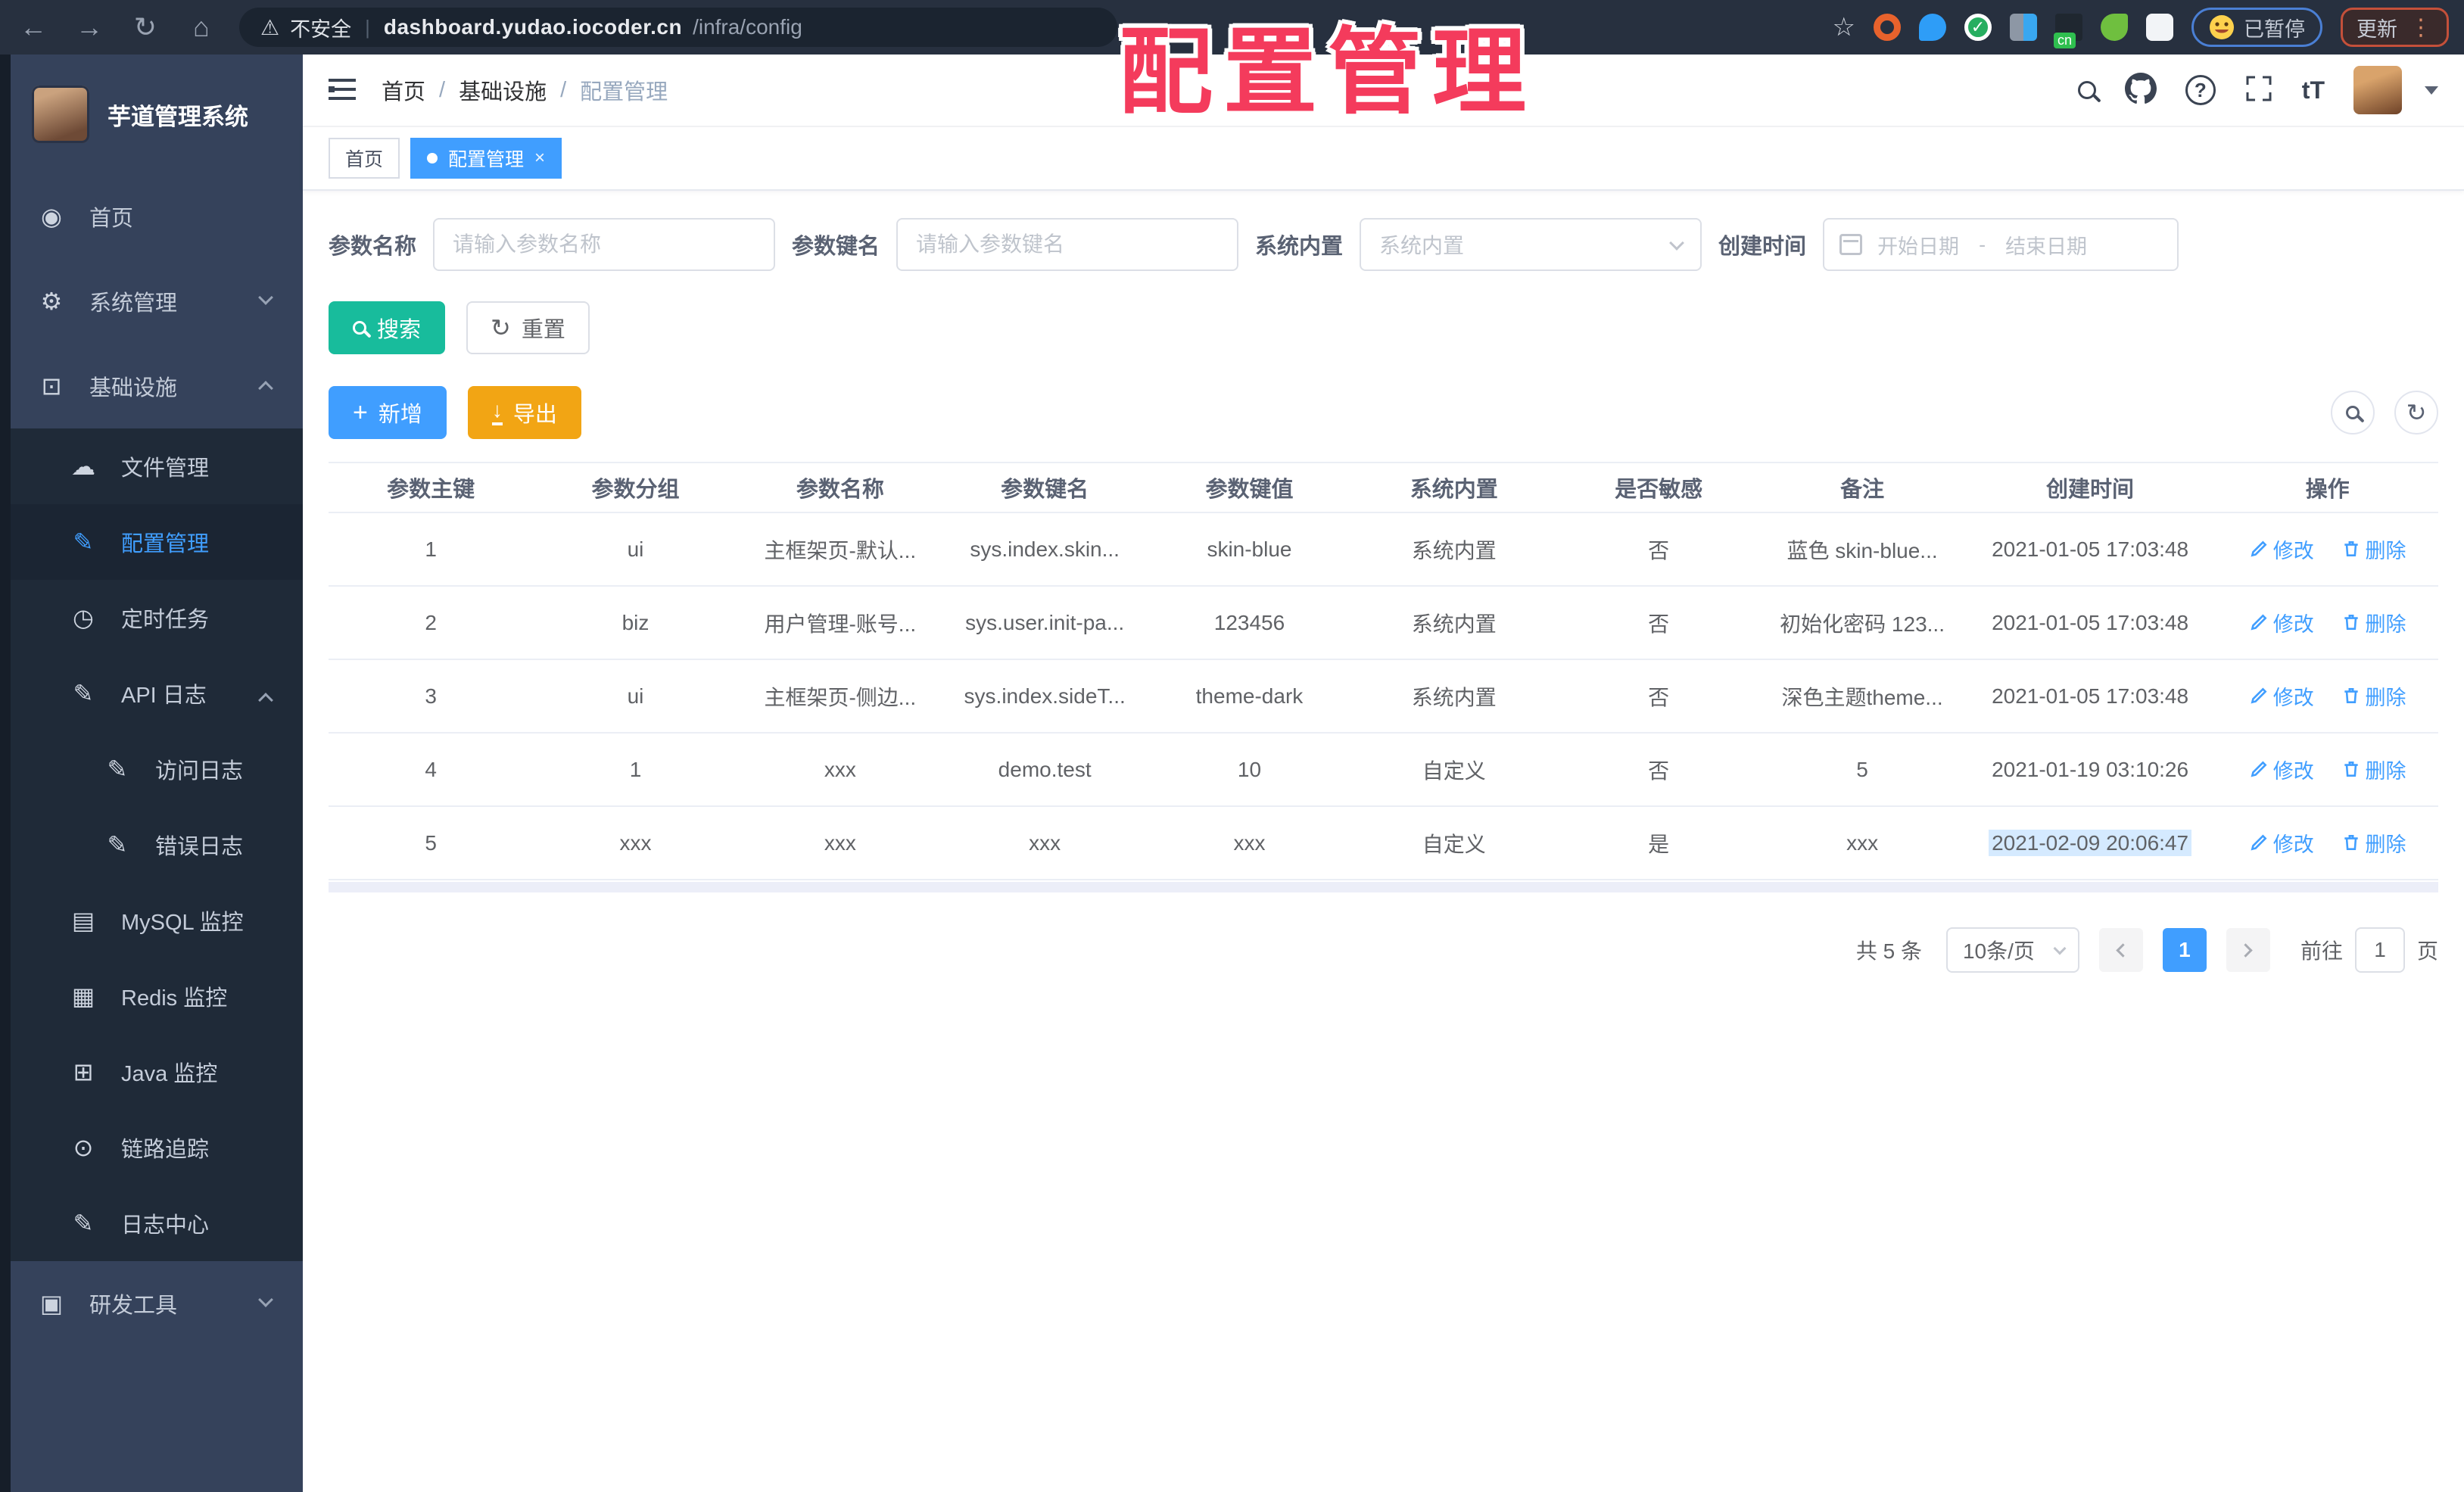 The width and height of the screenshot is (2464, 1492). Describe the element at coordinates (1067, 244) in the screenshot. I see `param-key-input` at that location.